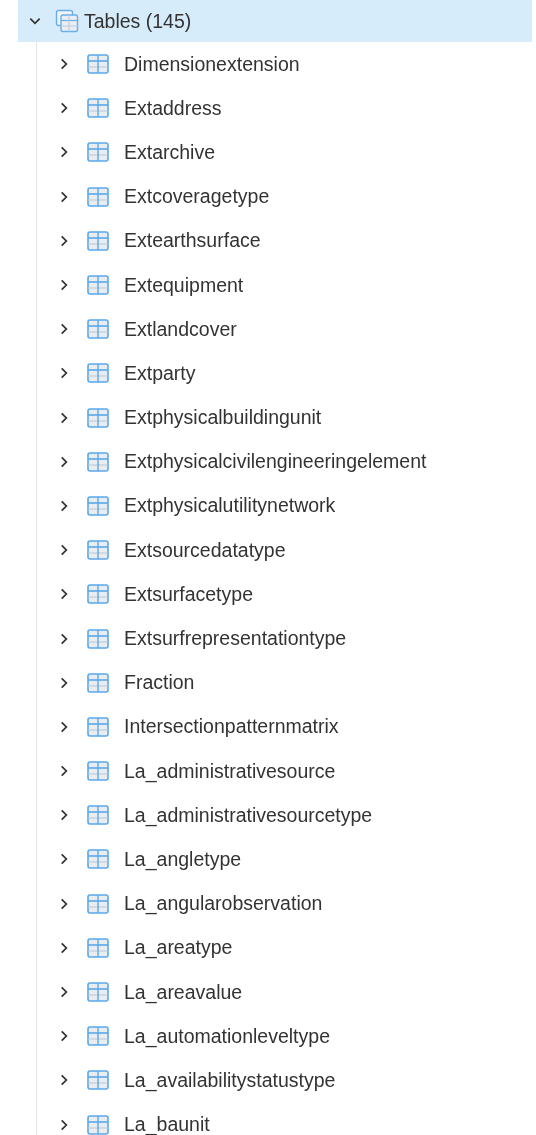 The image size is (536, 1135). I want to click on table-name: Extequipment, so click(184, 285).